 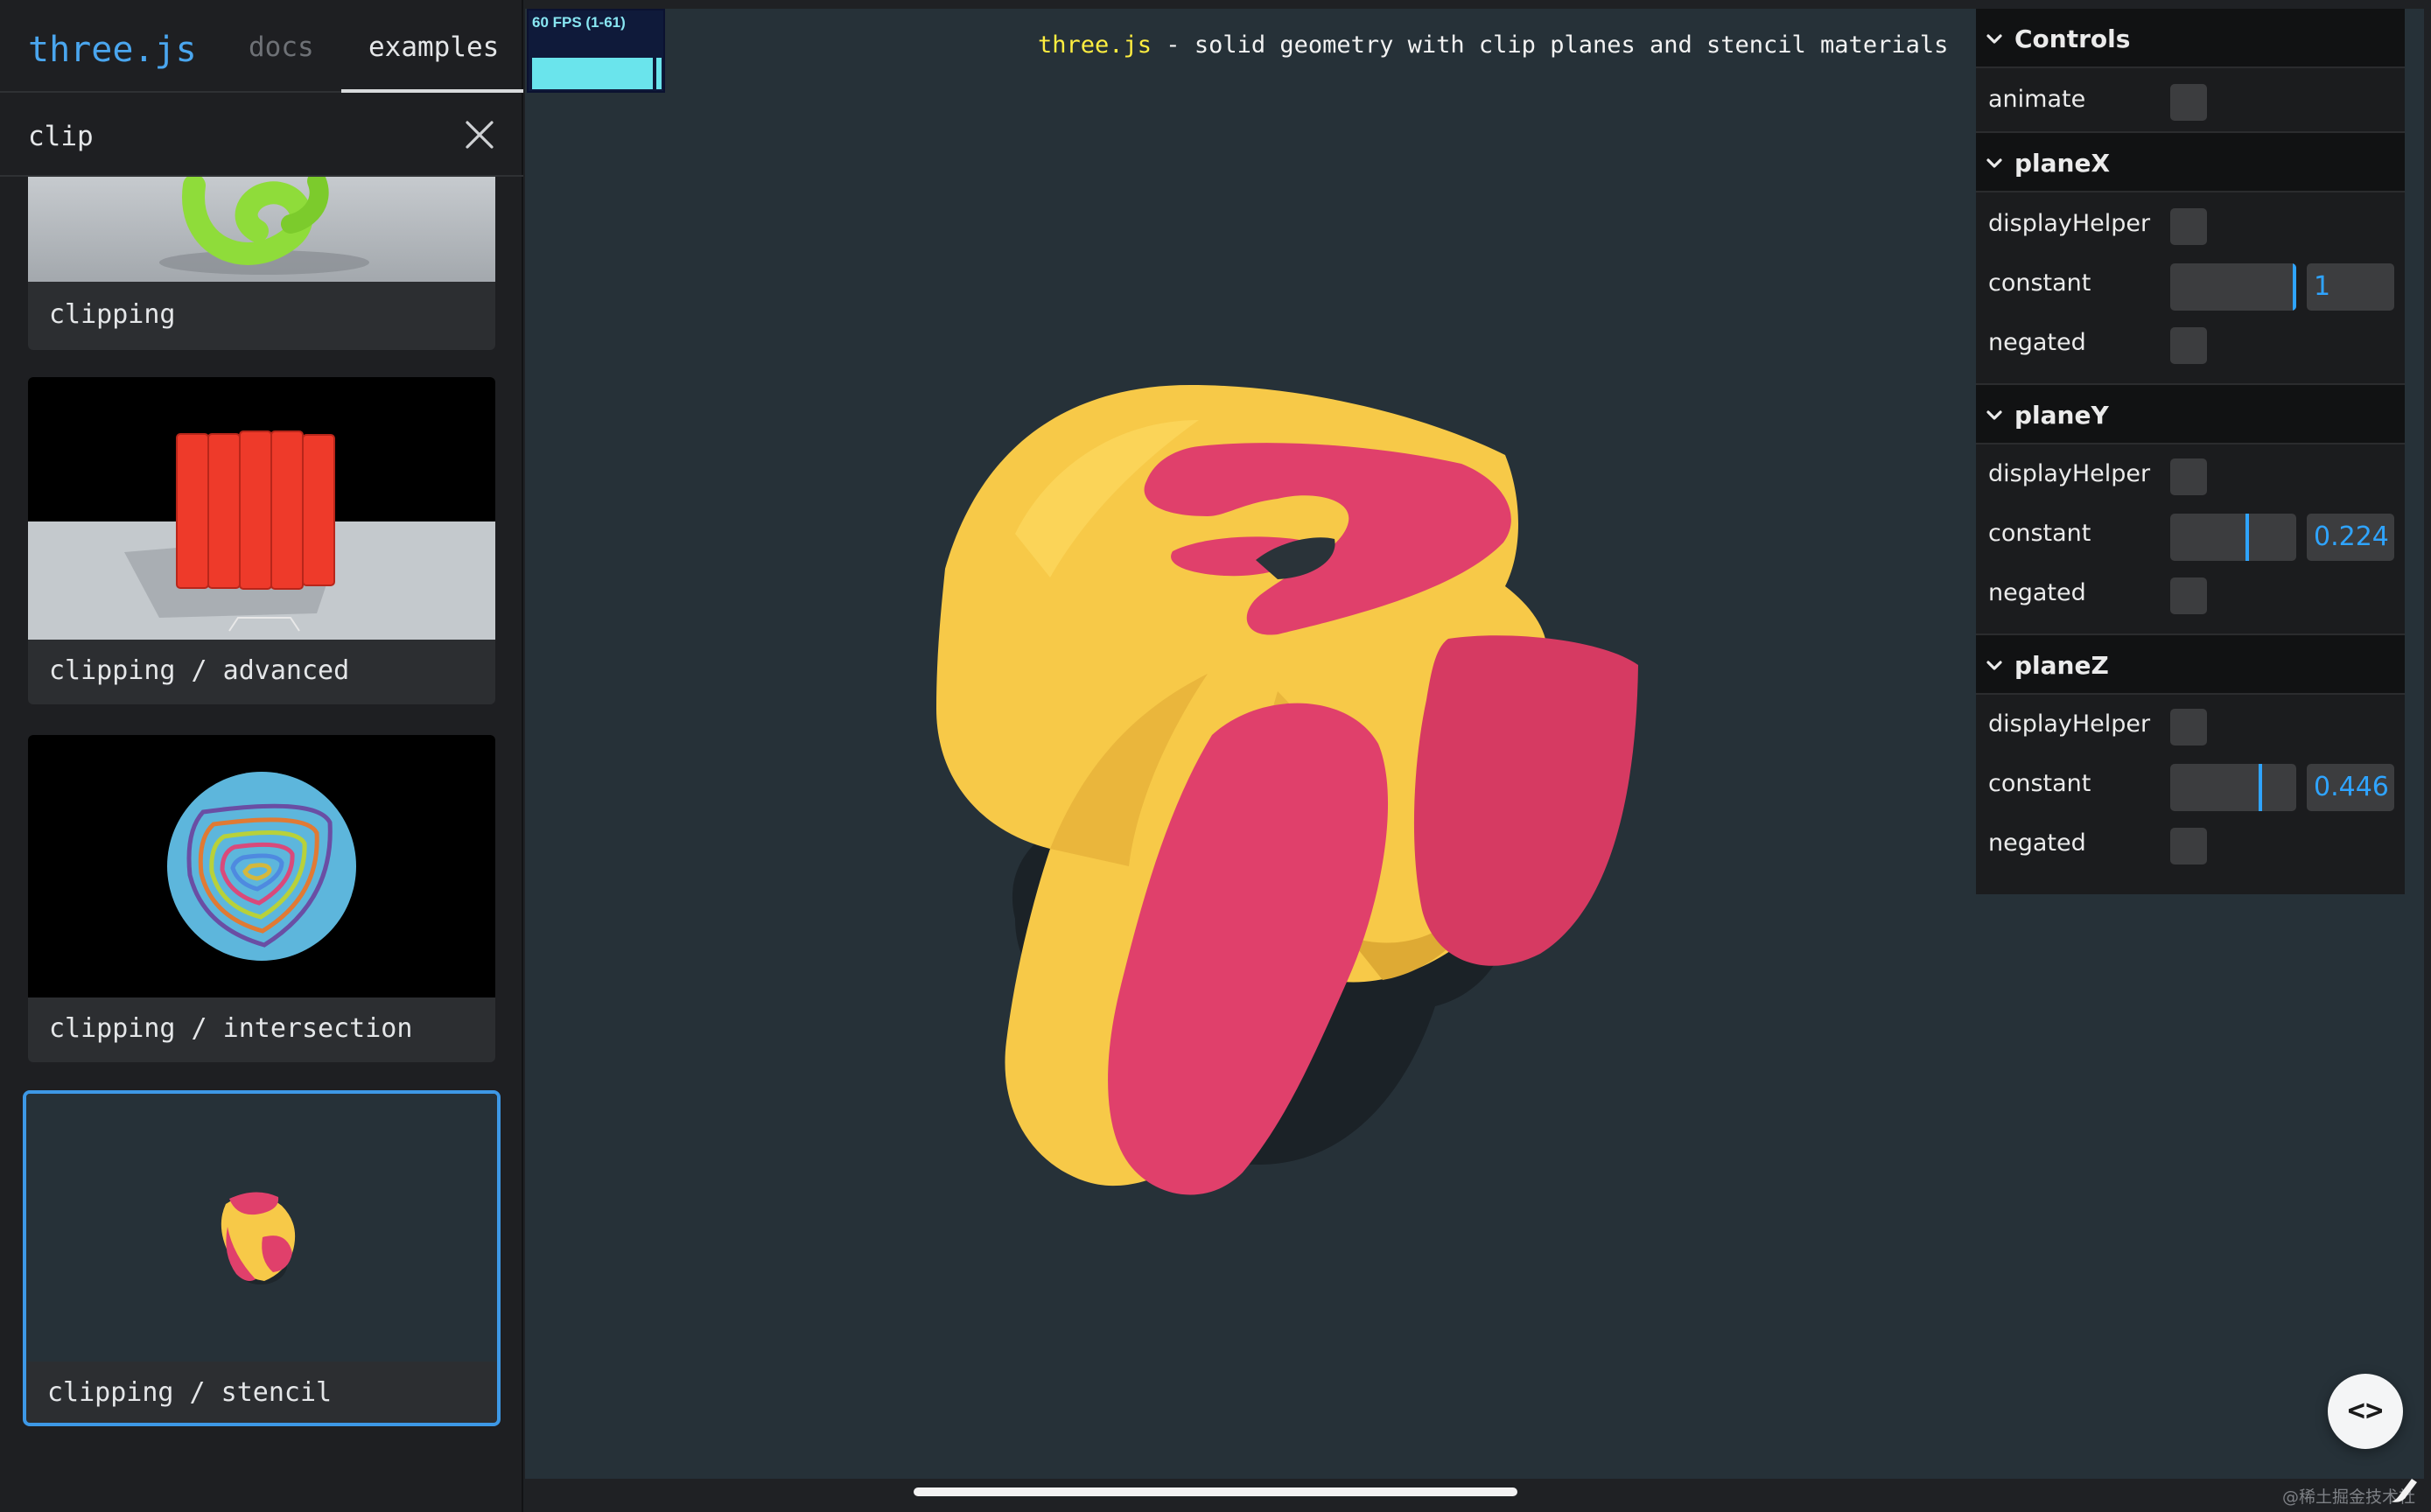 What do you see at coordinates (597, 73) in the screenshot?
I see `fps-graph` at bounding box center [597, 73].